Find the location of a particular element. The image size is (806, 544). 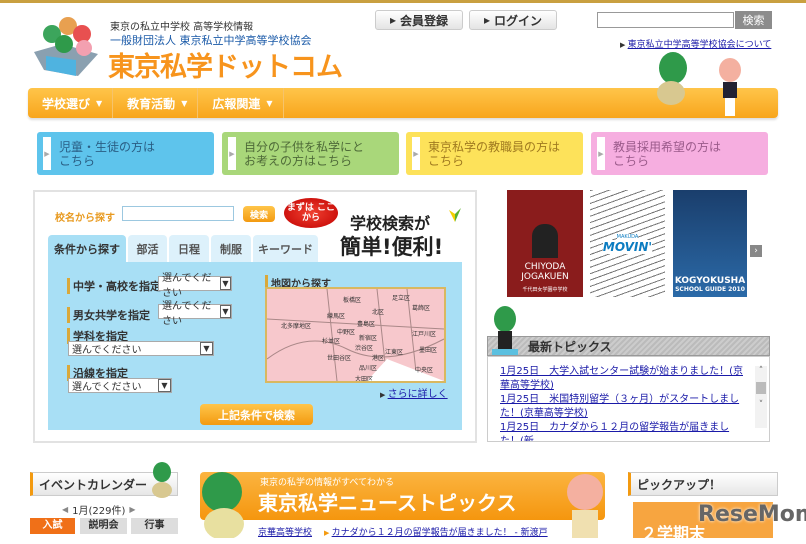

ward-label: 港区 is located at coordinates (378, 358).